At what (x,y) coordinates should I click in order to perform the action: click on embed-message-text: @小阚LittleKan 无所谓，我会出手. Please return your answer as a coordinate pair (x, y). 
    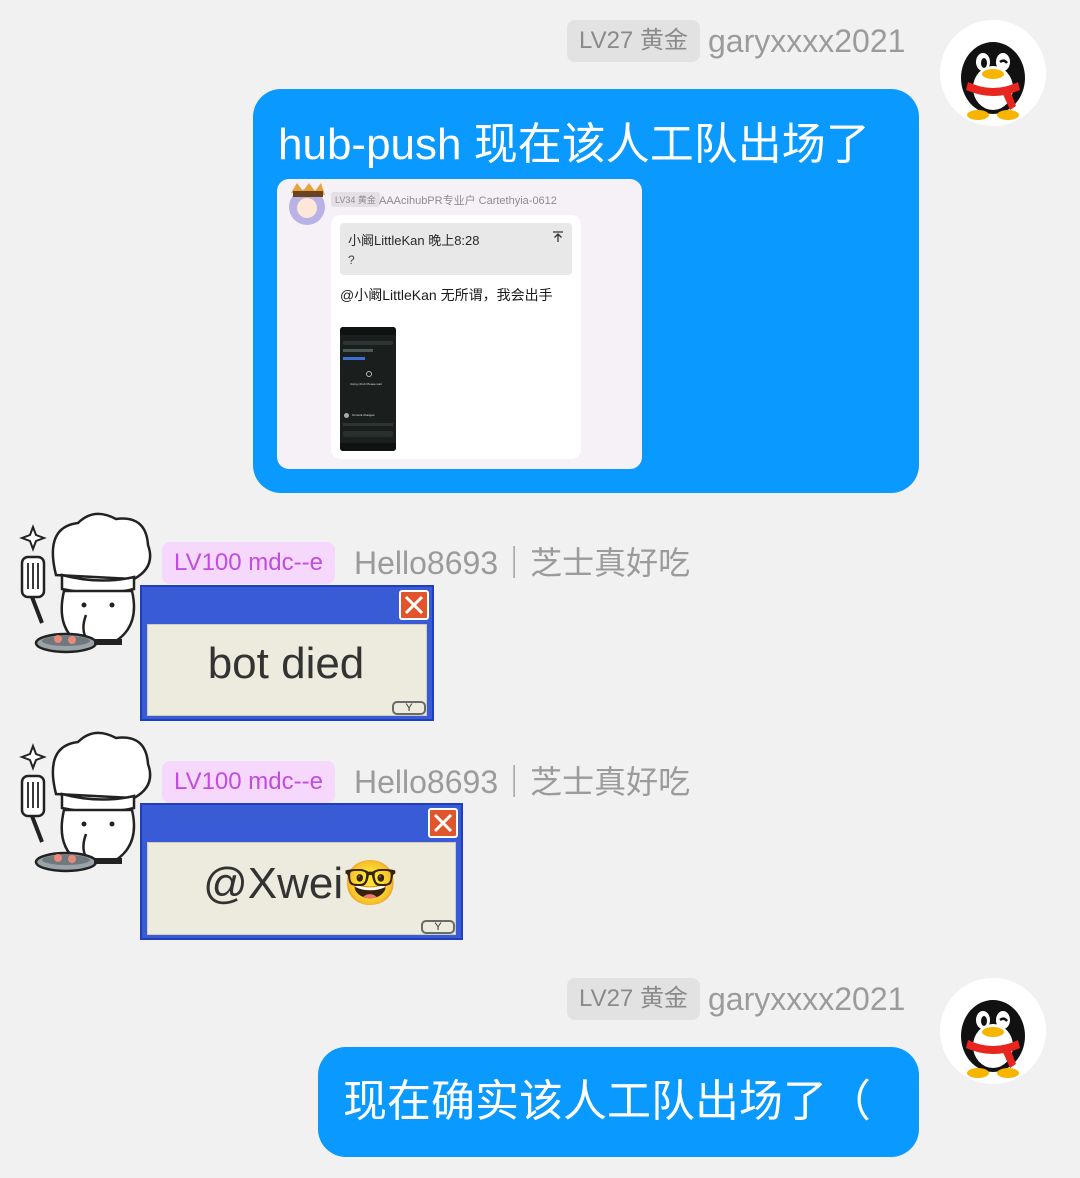
    Looking at the image, I should click on (446, 295).